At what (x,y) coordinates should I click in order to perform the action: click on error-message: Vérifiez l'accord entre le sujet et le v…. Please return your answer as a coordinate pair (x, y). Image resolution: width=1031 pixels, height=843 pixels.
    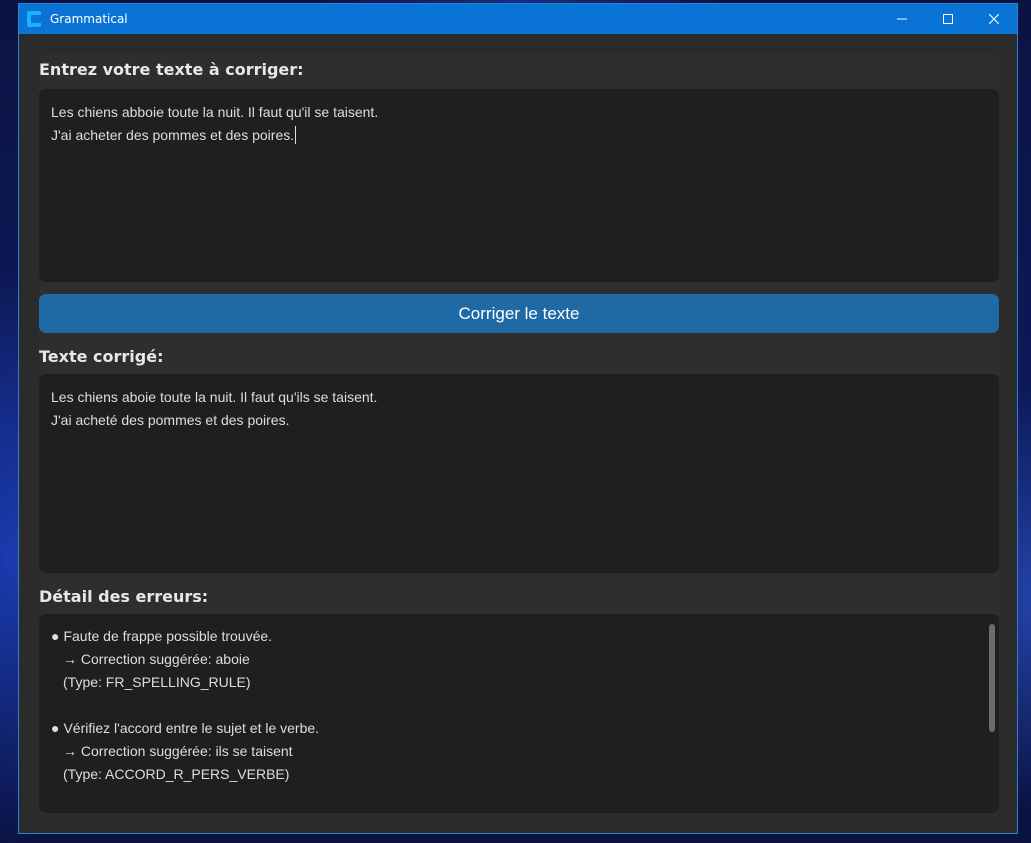
    Looking at the image, I should click on (191, 728).